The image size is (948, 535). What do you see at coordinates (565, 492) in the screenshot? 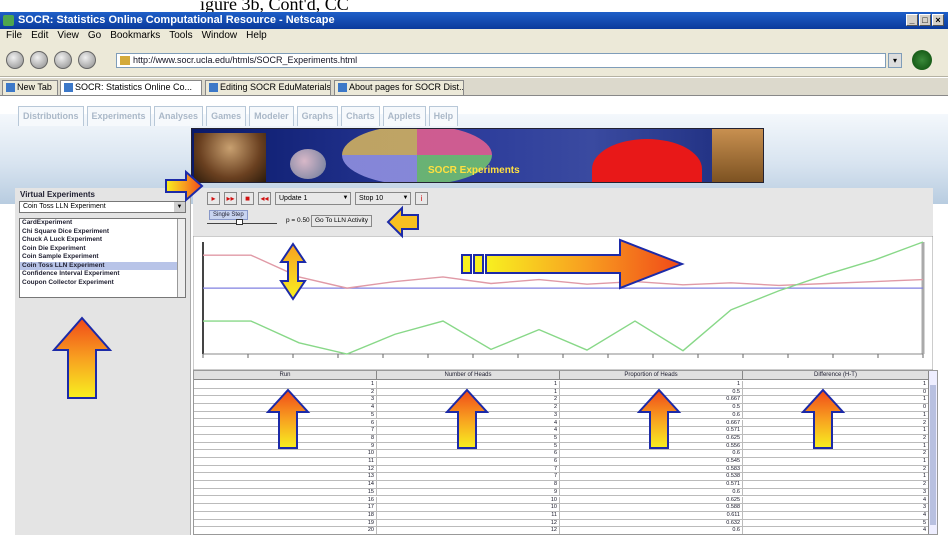
I see `table-row: 15 9 0.6 3` at bounding box center [565, 492].